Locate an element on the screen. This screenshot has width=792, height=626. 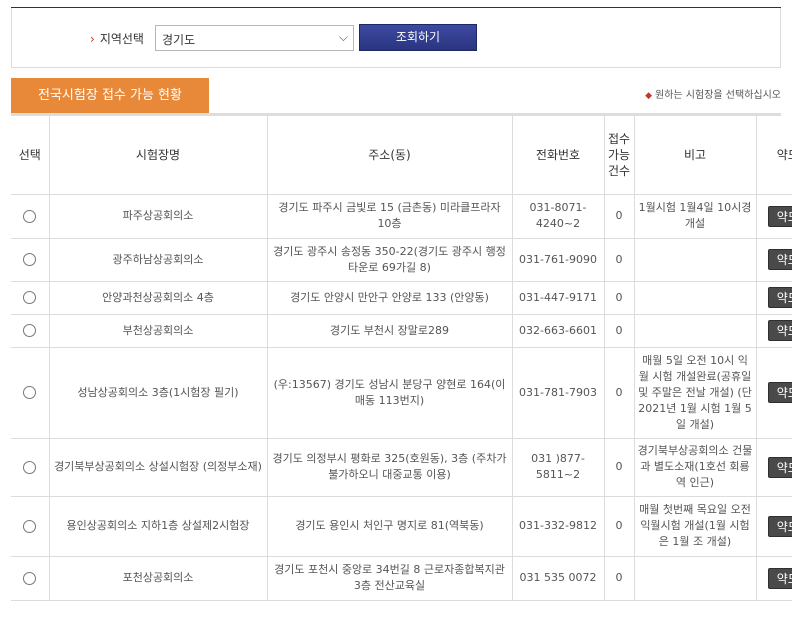
table-header-row: 선택 시험장명 주소(동) 전화번호 접수가능건수 비고 약도 is located at coordinates (401, 155).